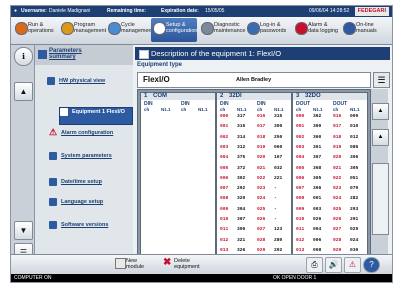 The image size is (401, 291). I want to click on module-header: 2 32DI, so click(254, 96).